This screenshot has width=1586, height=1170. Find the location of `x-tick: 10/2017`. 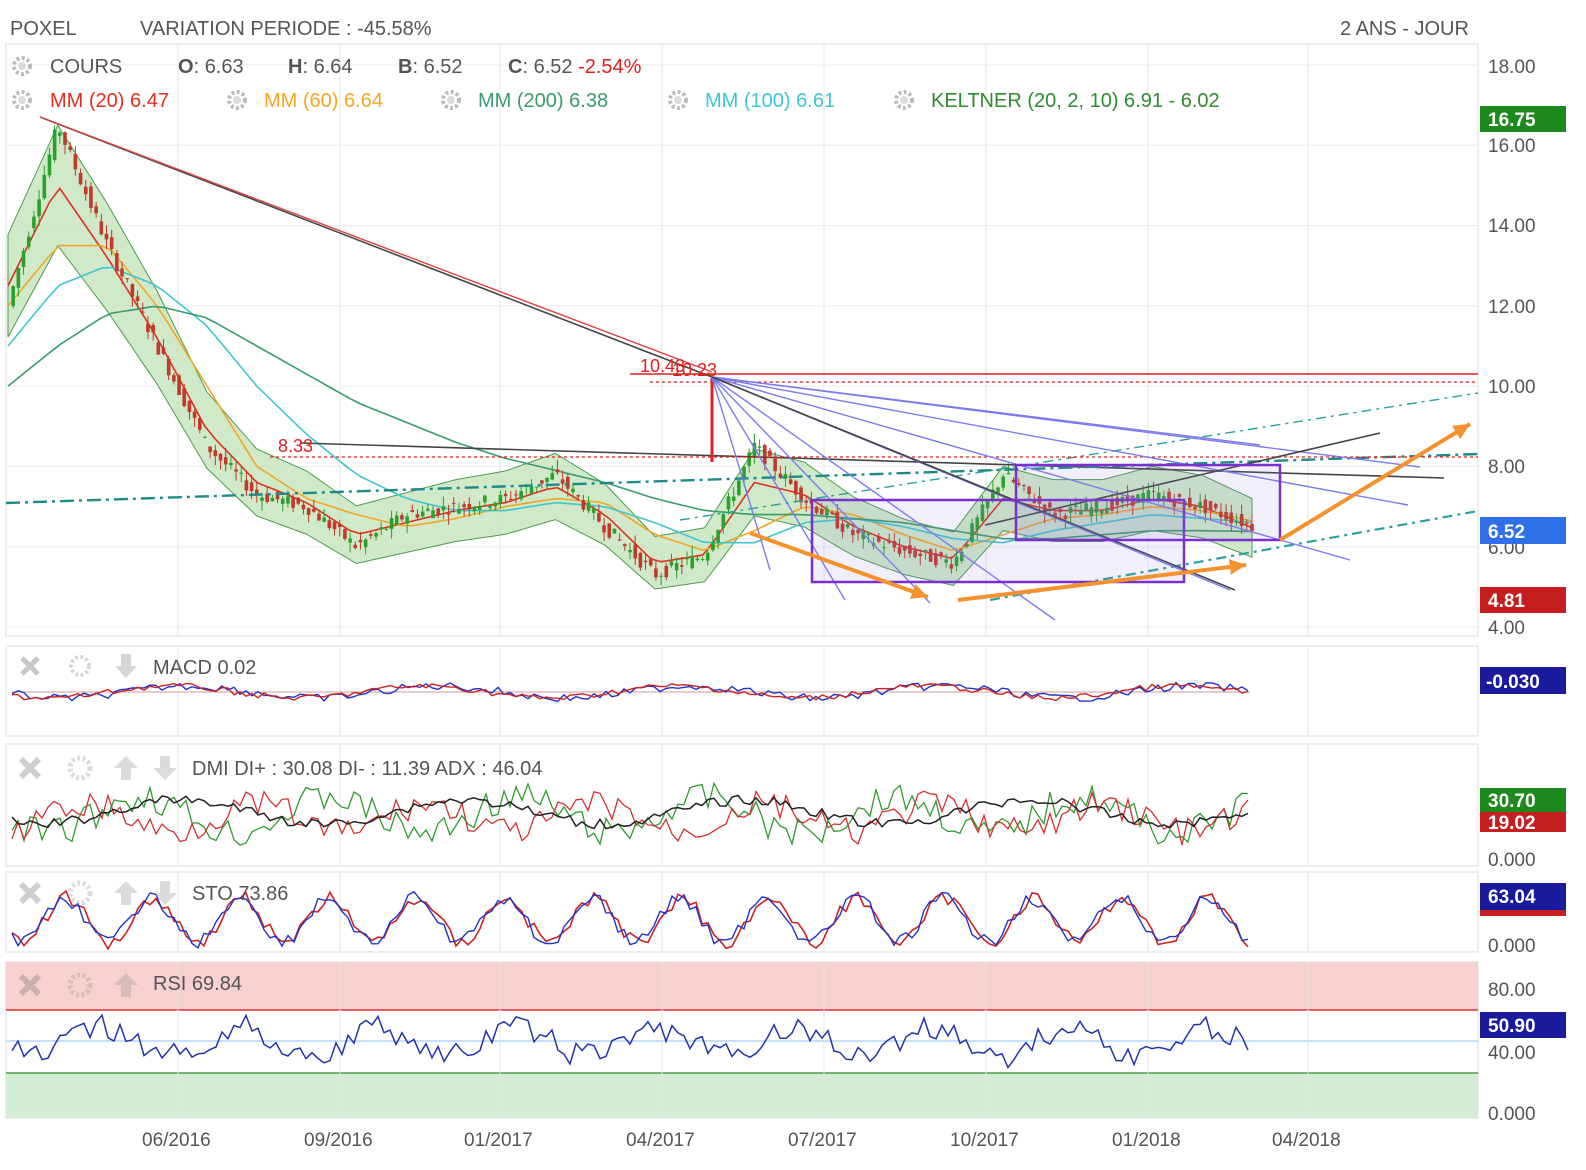

x-tick: 10/2017 is located at coordinates (984, 1140).